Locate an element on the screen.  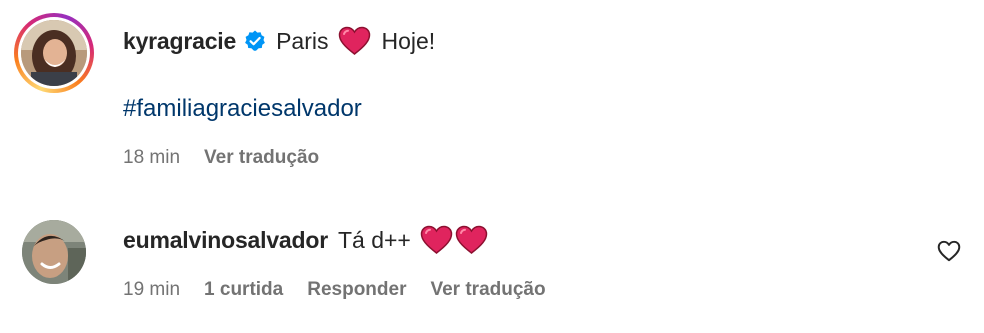
avatar-border is located at coordinates (54, 53).